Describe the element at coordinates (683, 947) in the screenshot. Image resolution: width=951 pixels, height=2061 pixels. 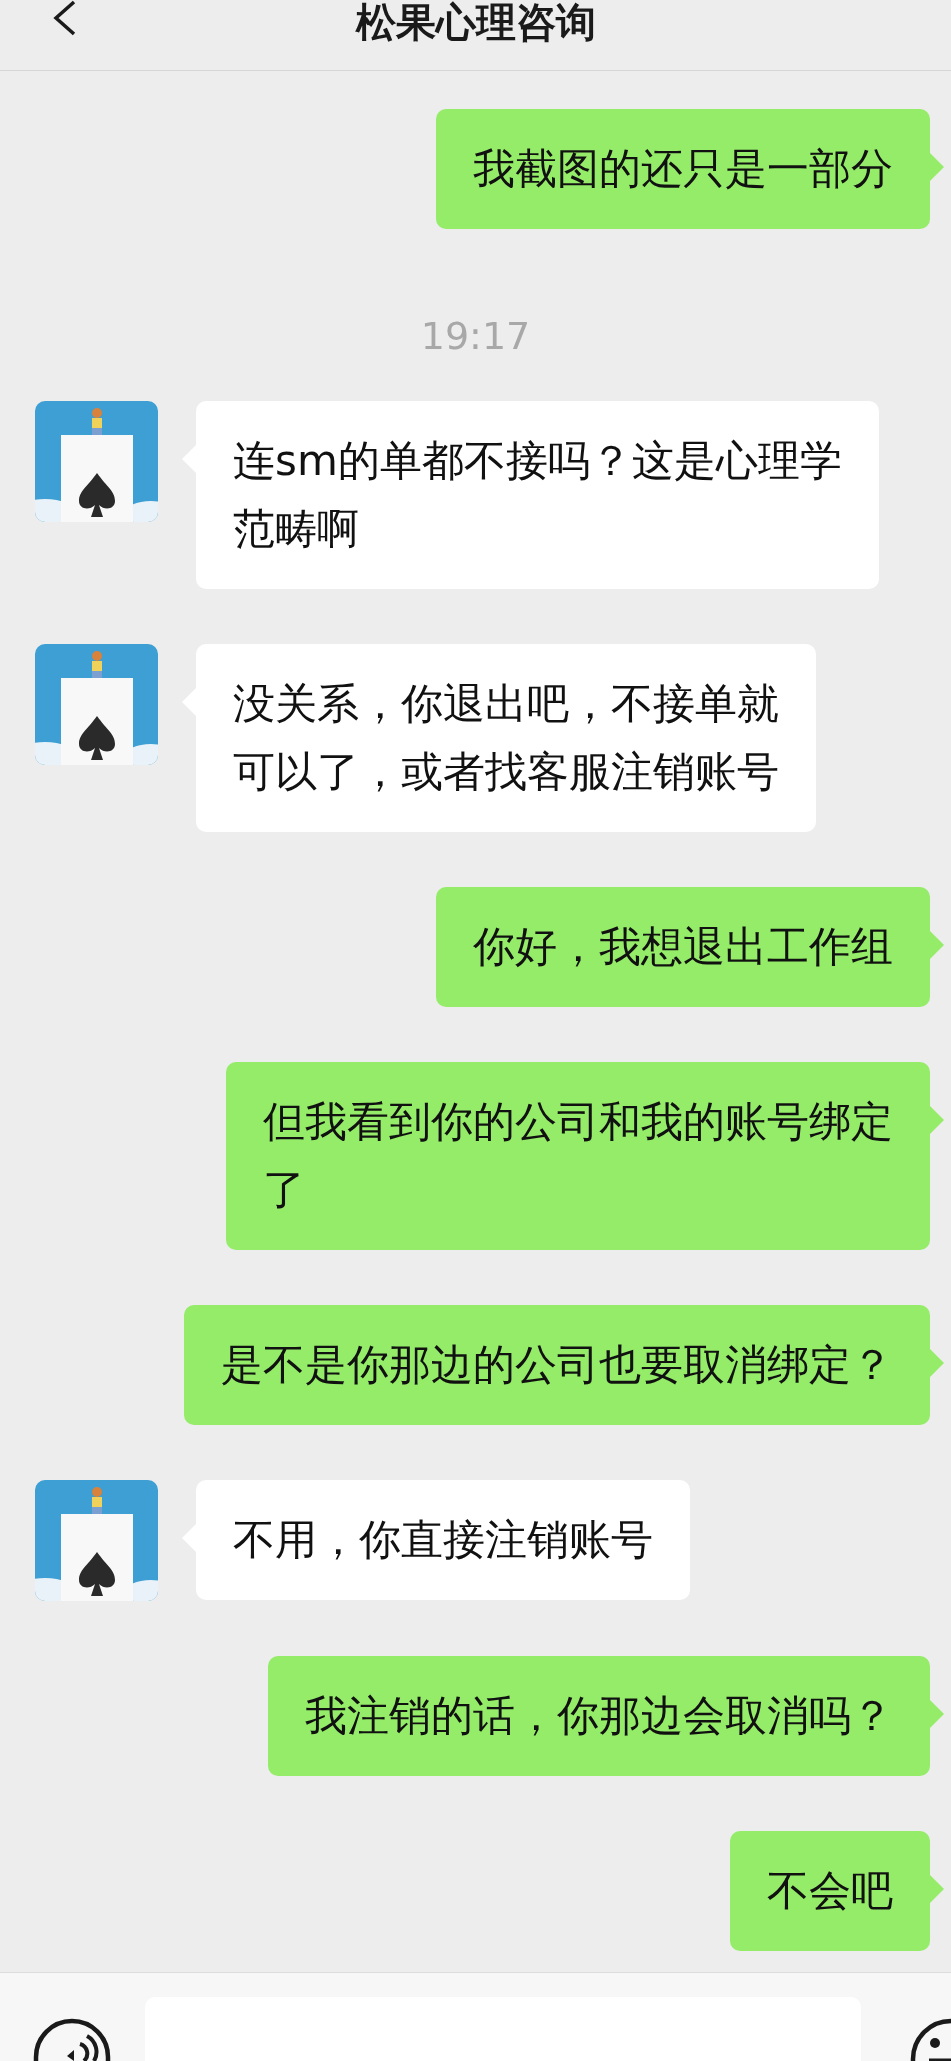
I see `message-bubble: 你好，我想退出工作组` at that location.